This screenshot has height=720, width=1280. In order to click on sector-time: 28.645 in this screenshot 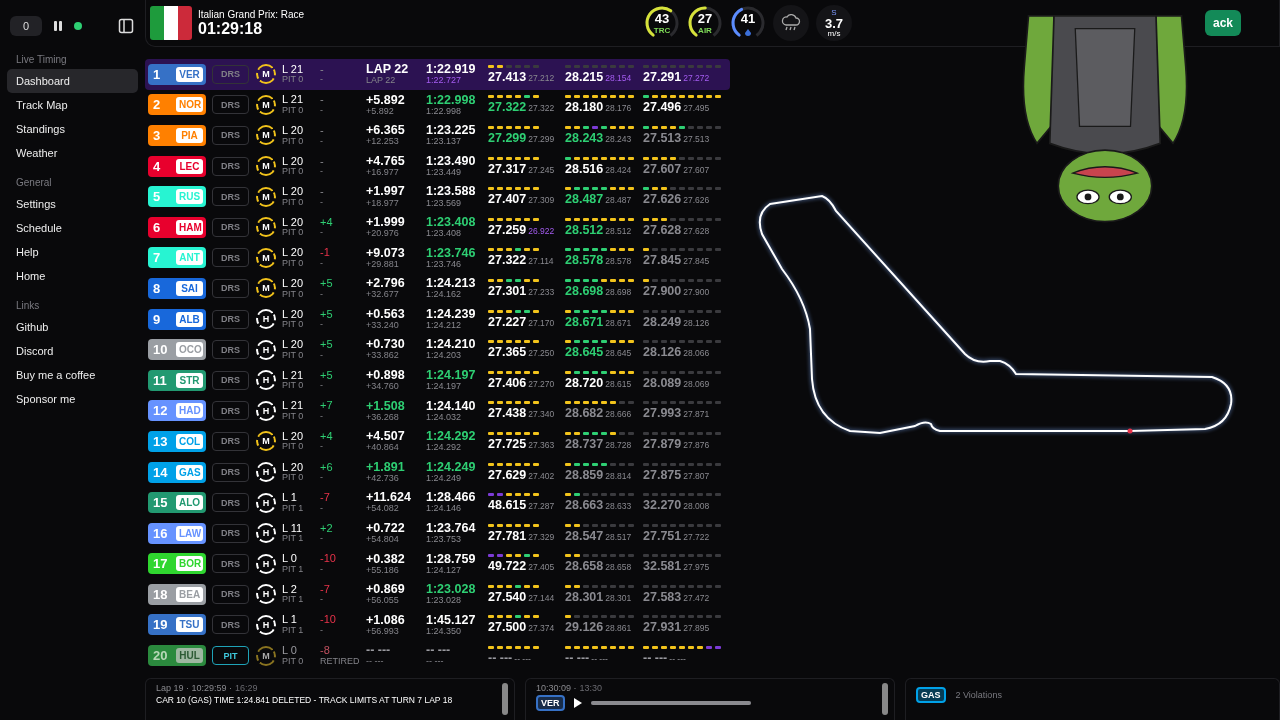, I will do `click(584, 352)`.